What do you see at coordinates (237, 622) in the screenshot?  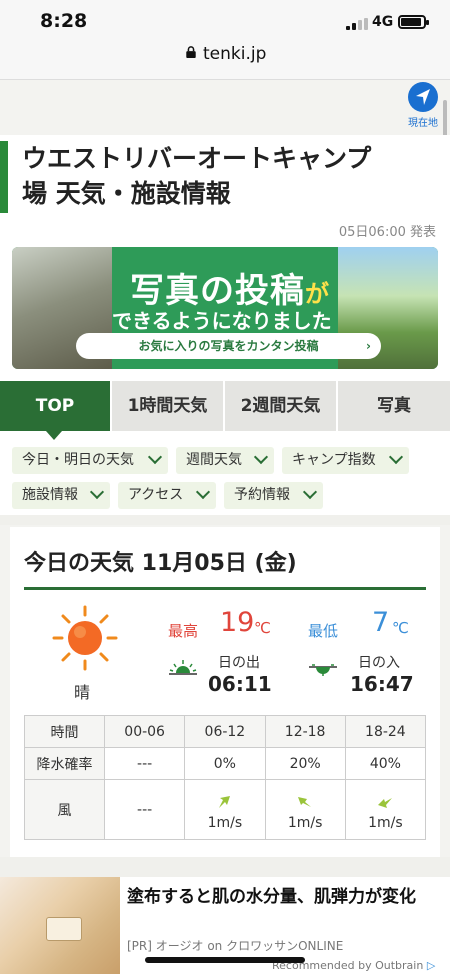 I see `max-temp-value: 19` at bounding box center [237, 622].